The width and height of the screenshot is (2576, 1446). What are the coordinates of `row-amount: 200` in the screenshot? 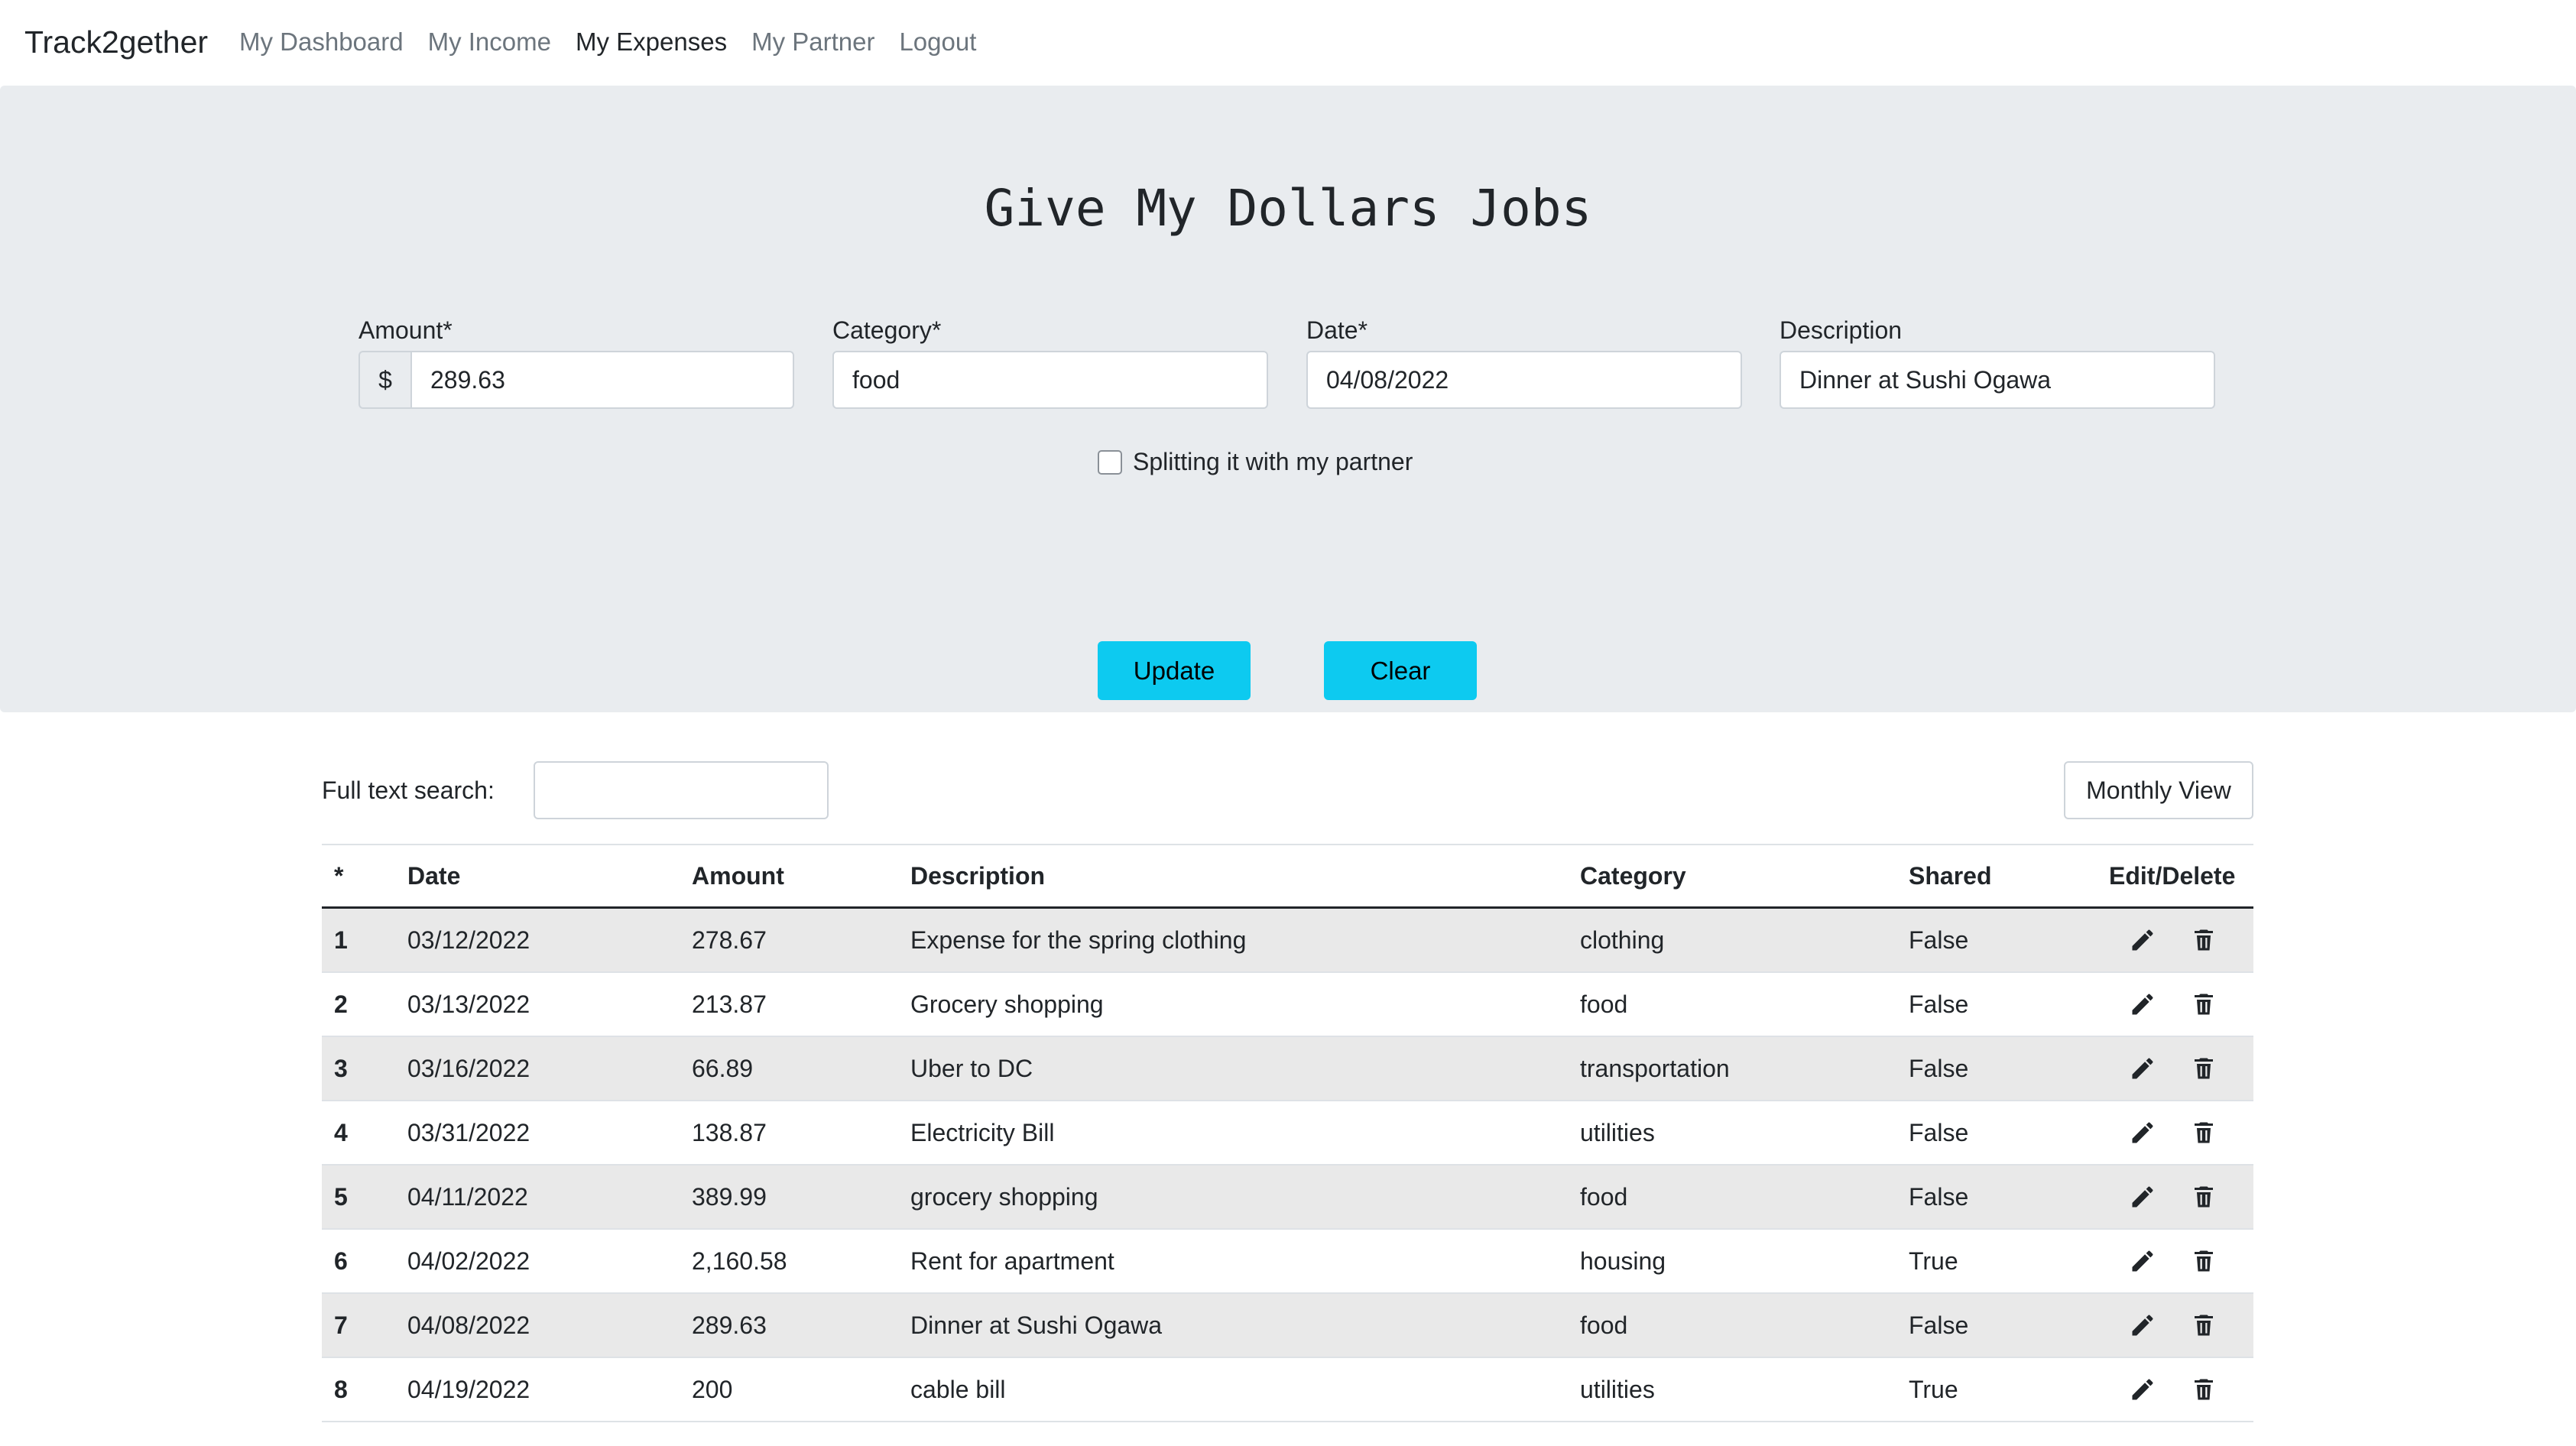 It's located at (712, 1389).